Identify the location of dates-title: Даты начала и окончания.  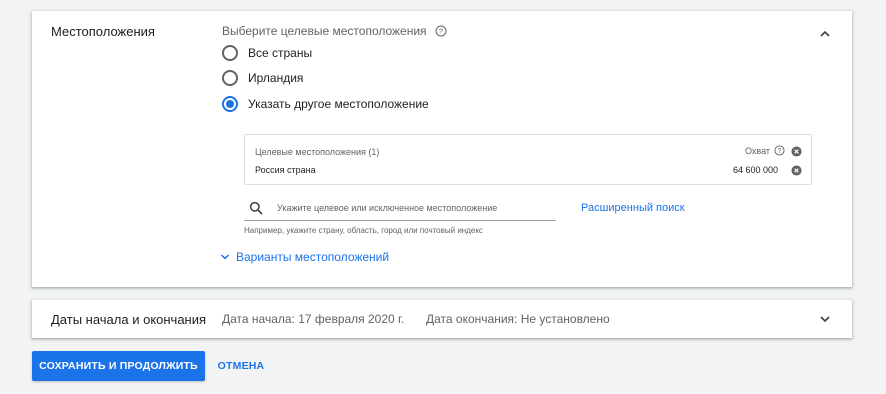
(129, 319).